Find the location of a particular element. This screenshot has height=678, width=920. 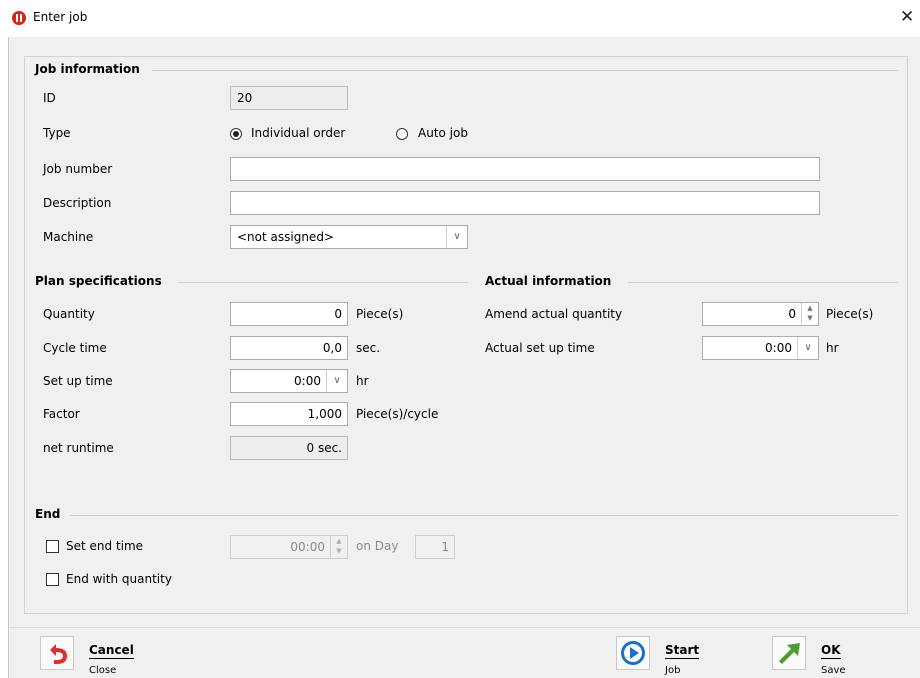

radio-individual-order-label: Individual order is located at coordinates (298, 133).